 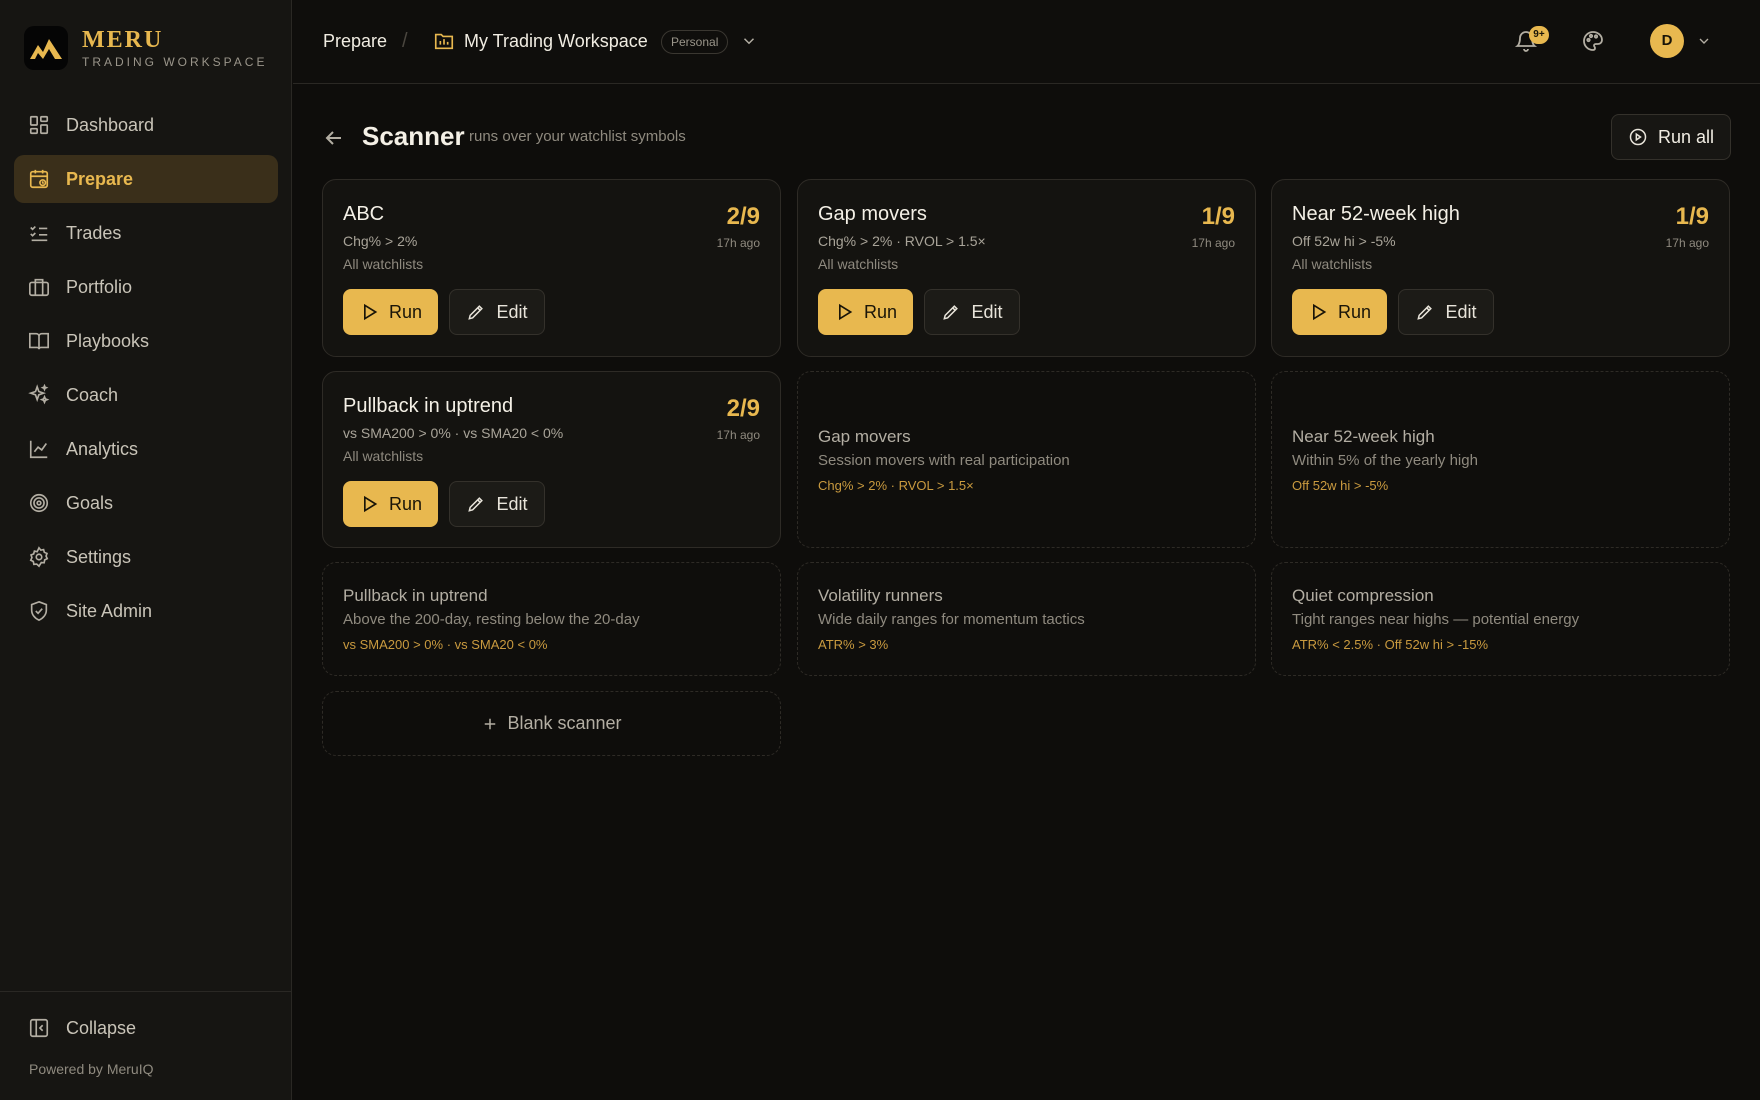 I want to click on template-expression: Off 52w hi > -5%, so click(x=1340, y=485).